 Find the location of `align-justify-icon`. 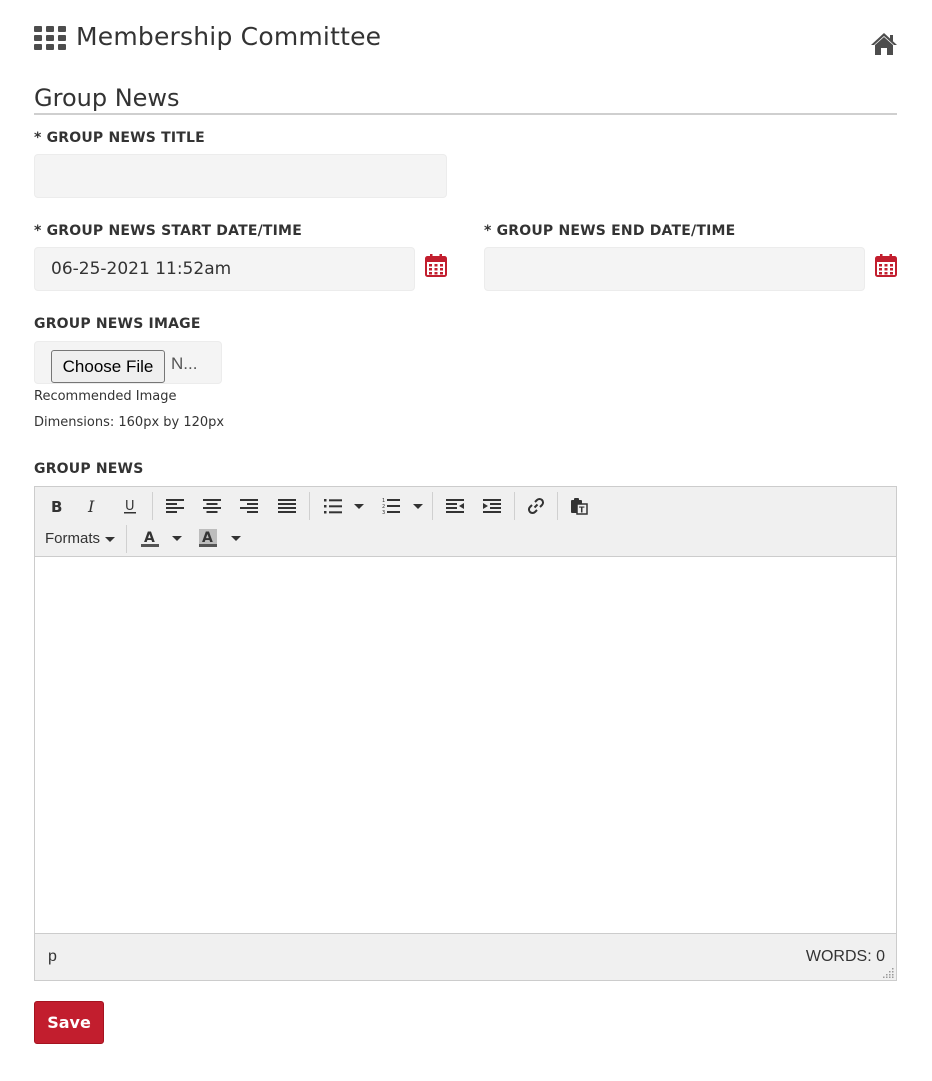

align-justify-icon is located at coordinates (287, 506).